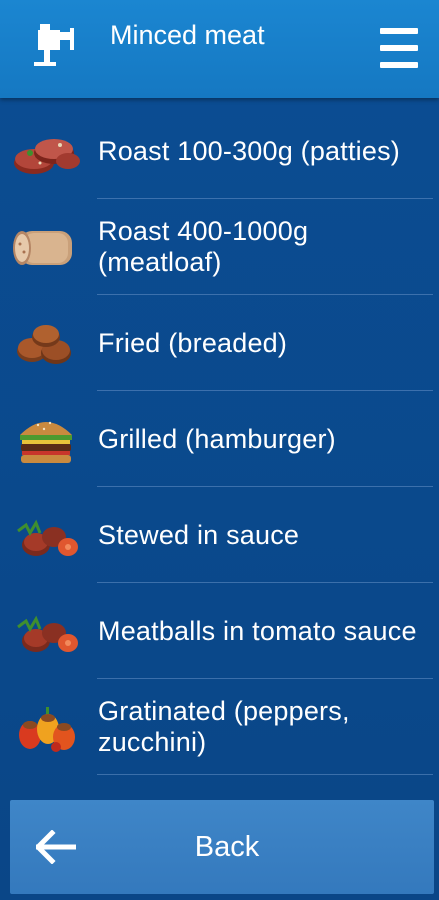  I want to click on list-item: Fried (breaded), so click(219, 343).